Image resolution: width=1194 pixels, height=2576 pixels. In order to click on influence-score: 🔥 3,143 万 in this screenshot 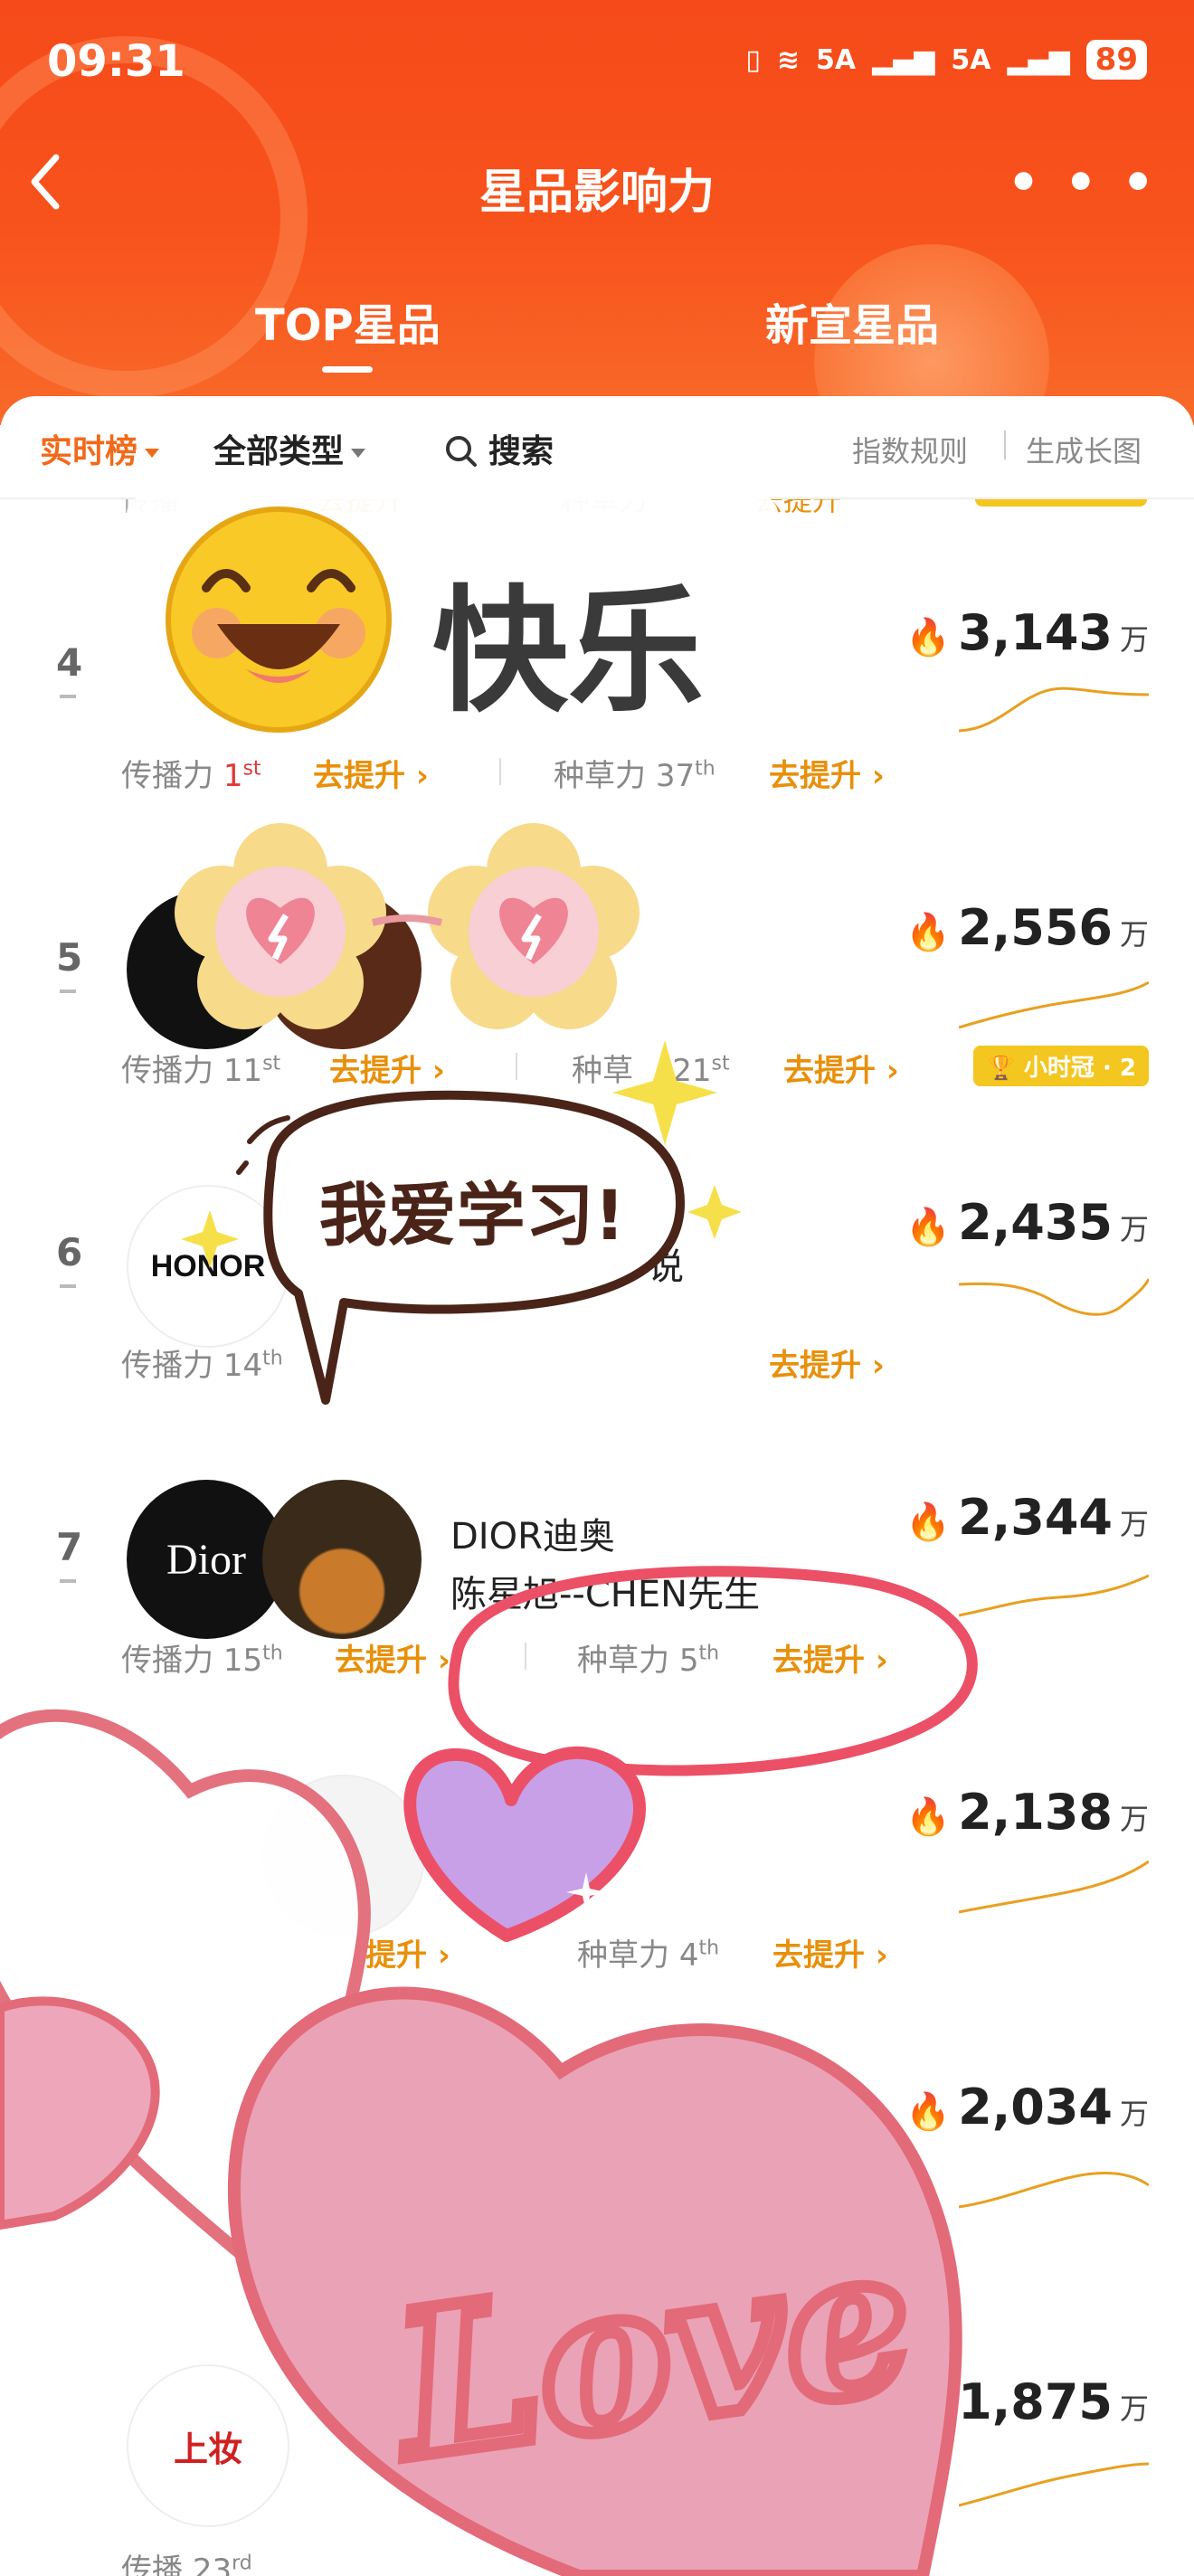, I will do `click(1027, 632)`.